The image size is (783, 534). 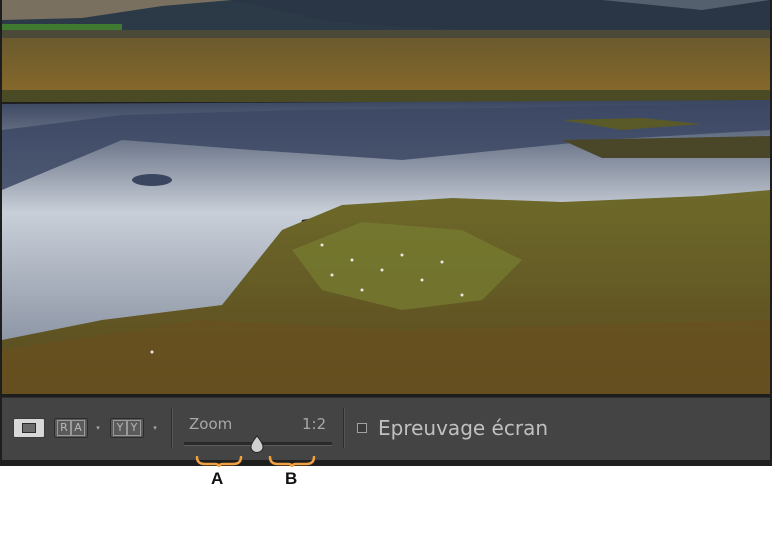 I want to click on annotation-bracket-b, so click(x=292, y=462).